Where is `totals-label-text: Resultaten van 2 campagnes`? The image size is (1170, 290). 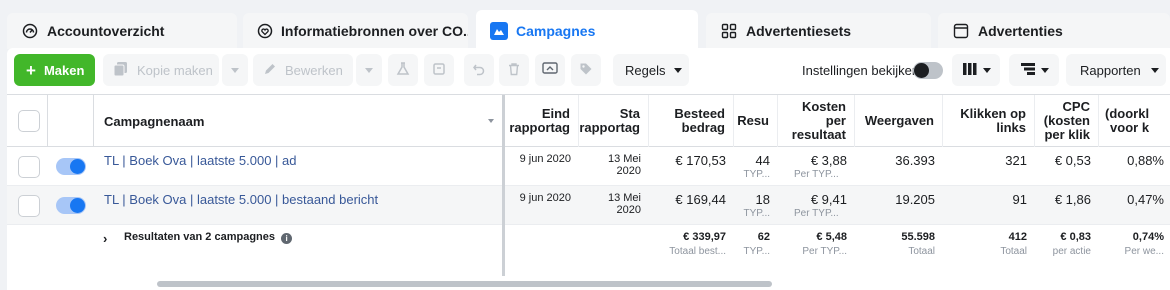
totals-label-text: Resultaten van 2 campagnes is located at coordinates (200, 237).